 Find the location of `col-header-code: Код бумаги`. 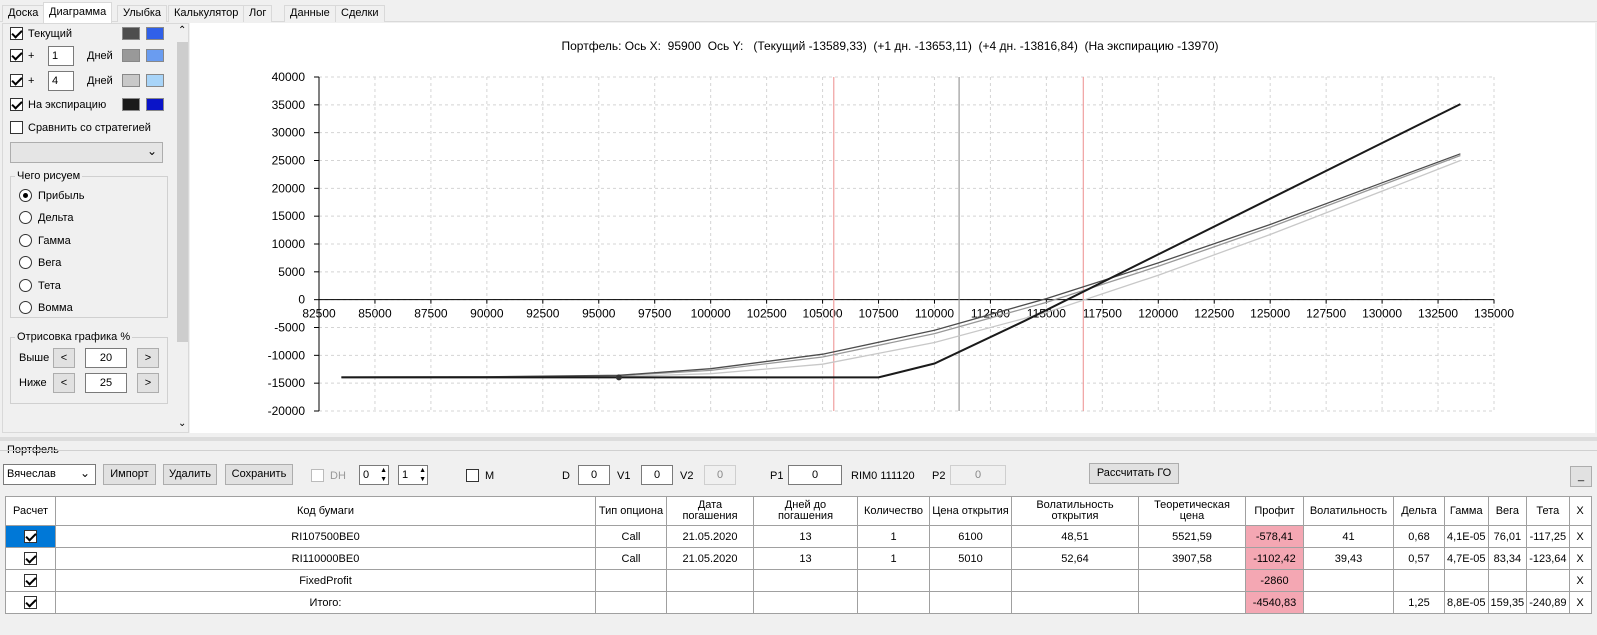

col-header-code: Код бумаги is located at coordinates (325, 511).